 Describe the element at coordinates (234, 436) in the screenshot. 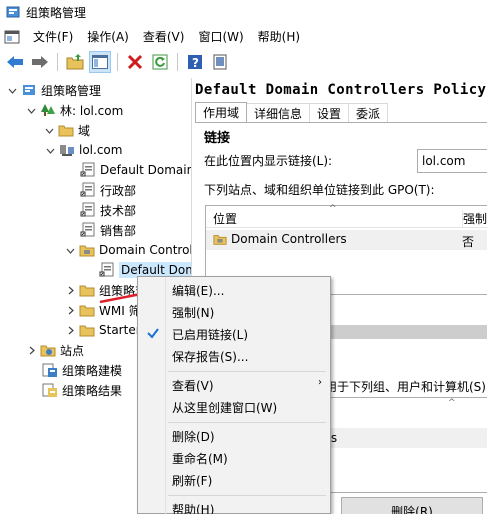

I see `menu-item-delete: 删除(D)` at that location.